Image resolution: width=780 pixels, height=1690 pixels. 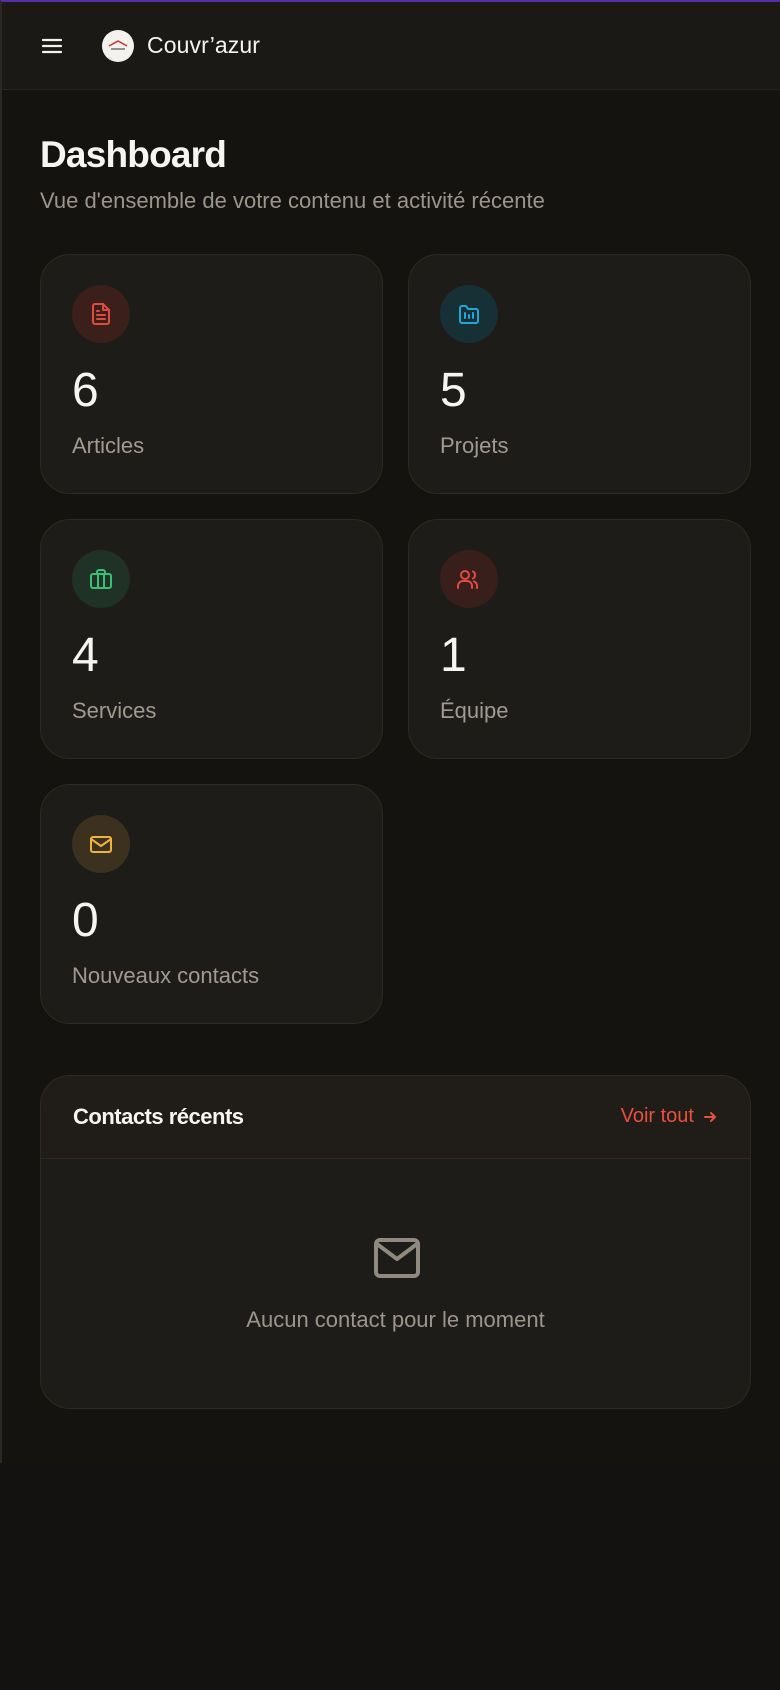 I want to click on see-all-link: Voir tout, so click(x=669, y=1116).